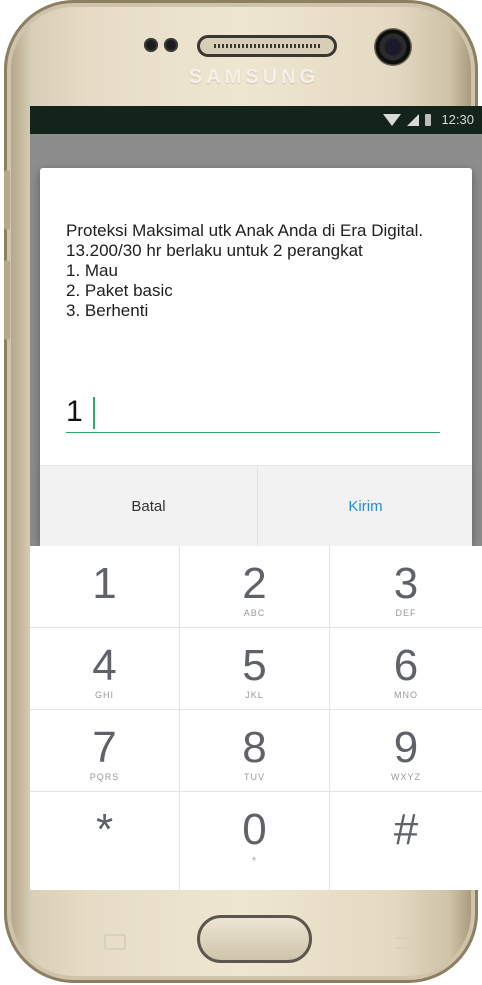 This screenshot has width=482, height=985. What do you see at coordinates (406, 695) in the screenshot?
I see `key-letters: MNO` at bounding box center [406, 695].